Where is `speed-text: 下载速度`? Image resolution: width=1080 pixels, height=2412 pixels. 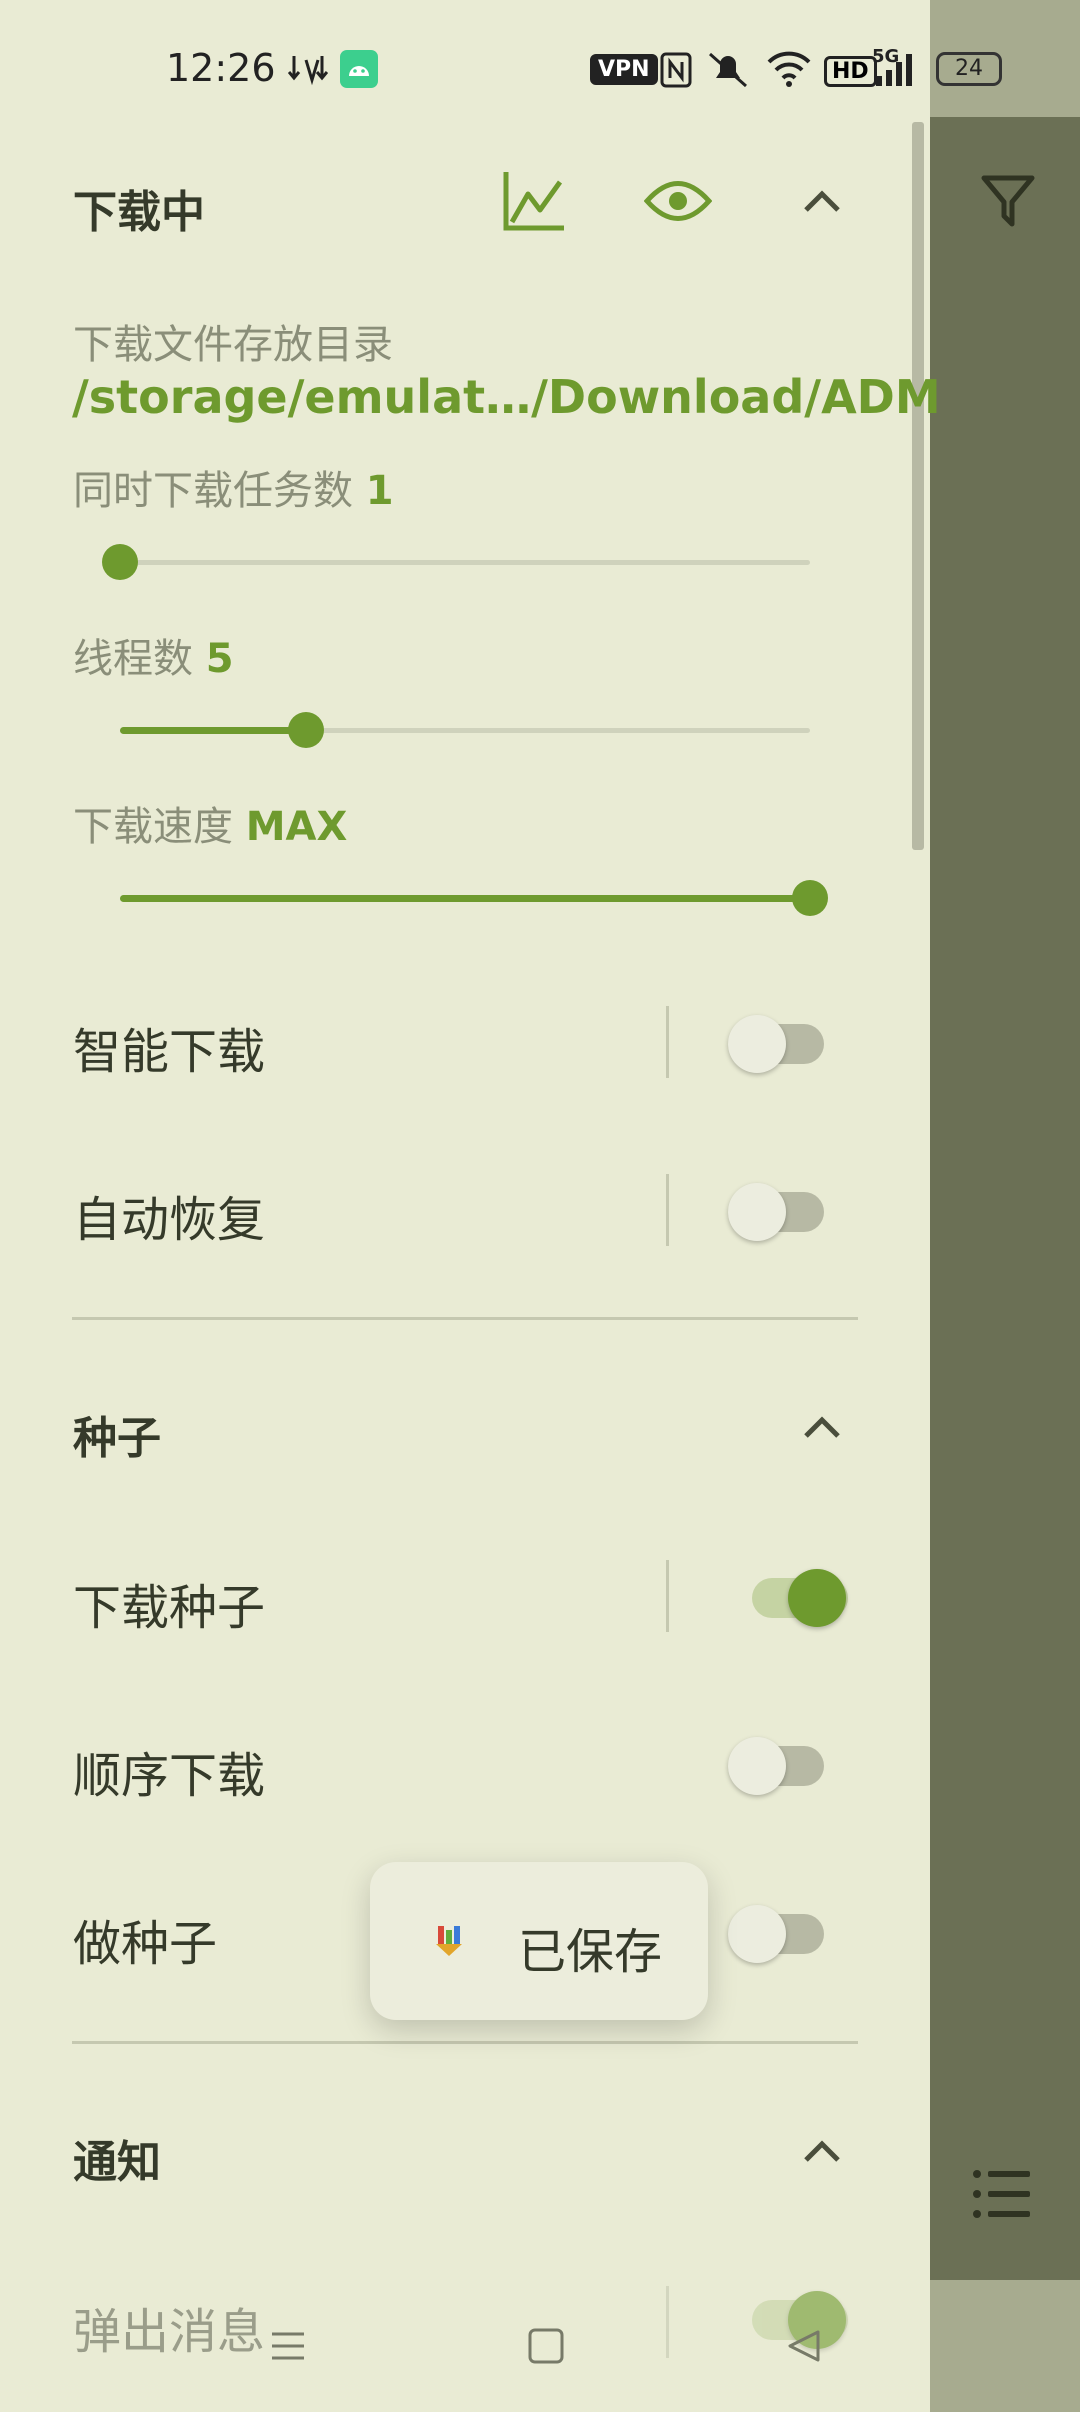 speed-text: 下载速度 is located at coordinates (153, 827).